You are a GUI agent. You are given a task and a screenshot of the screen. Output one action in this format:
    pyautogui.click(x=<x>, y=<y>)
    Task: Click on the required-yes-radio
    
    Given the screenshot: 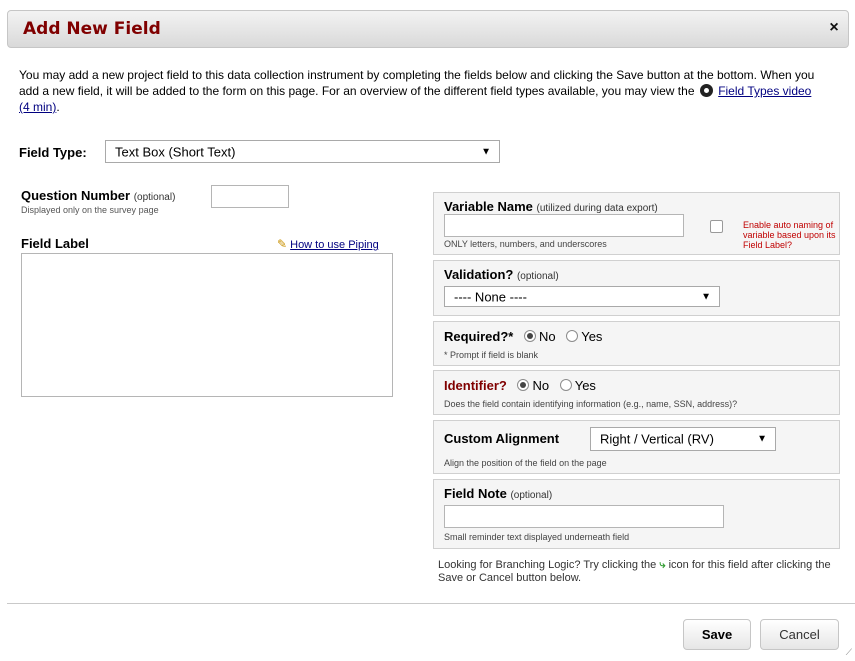 What is the action you would take?
    pyautogui.click(x=572, y=336)
    